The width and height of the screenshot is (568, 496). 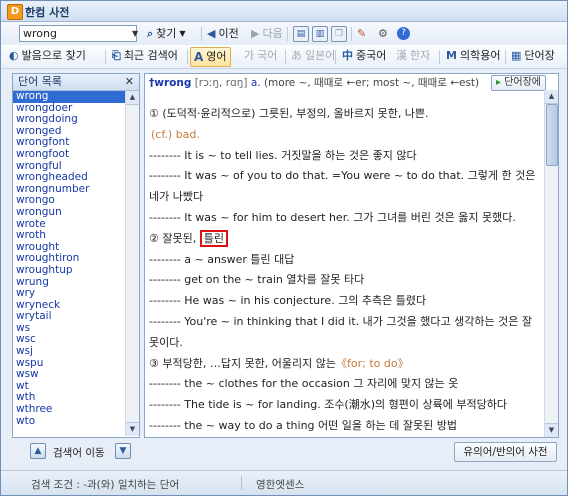 I want to click on tab-pronunciation-search: ◐ 발음으로 찾기, so click(x=47, y=56).